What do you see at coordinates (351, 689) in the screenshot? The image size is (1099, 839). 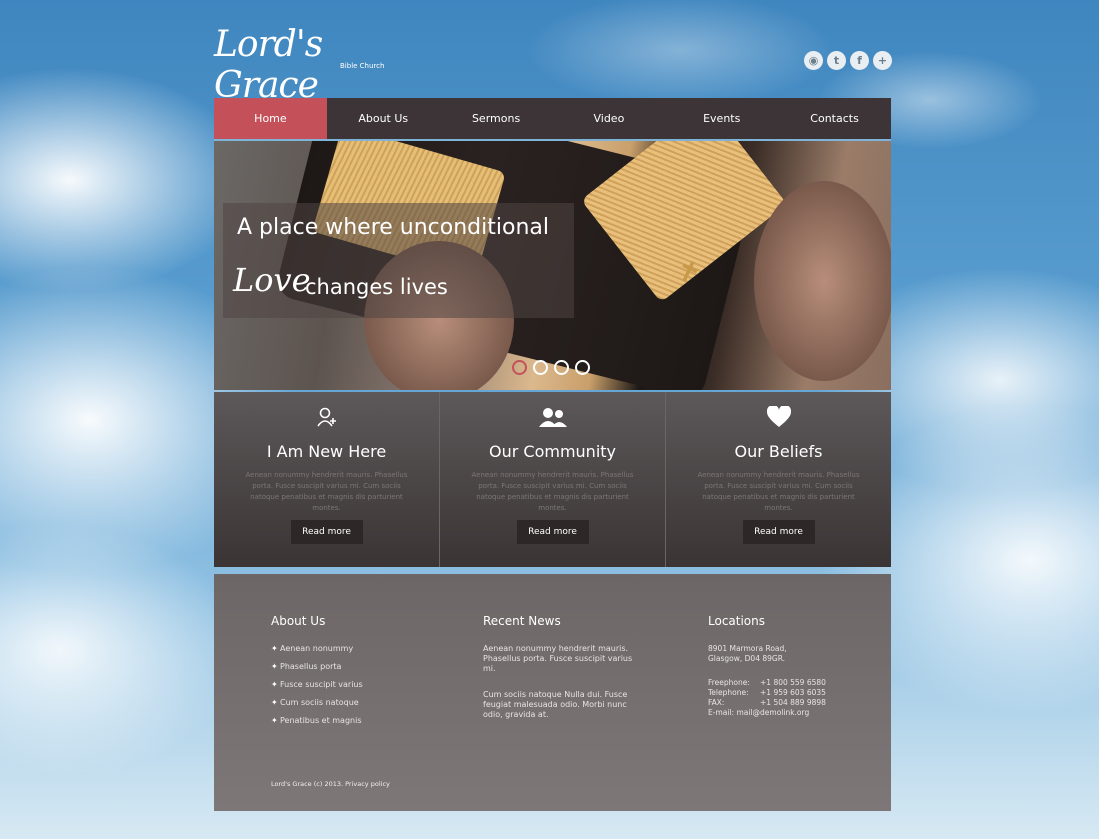 I see `footer-link: ✦ Fusce suscipit varius` at bounding box center [351, 689].